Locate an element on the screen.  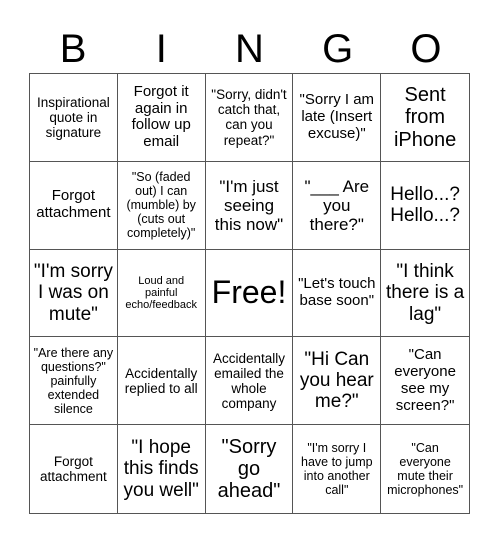
cell-text: "___ Are you there?" is located at coordinates (337, 205).